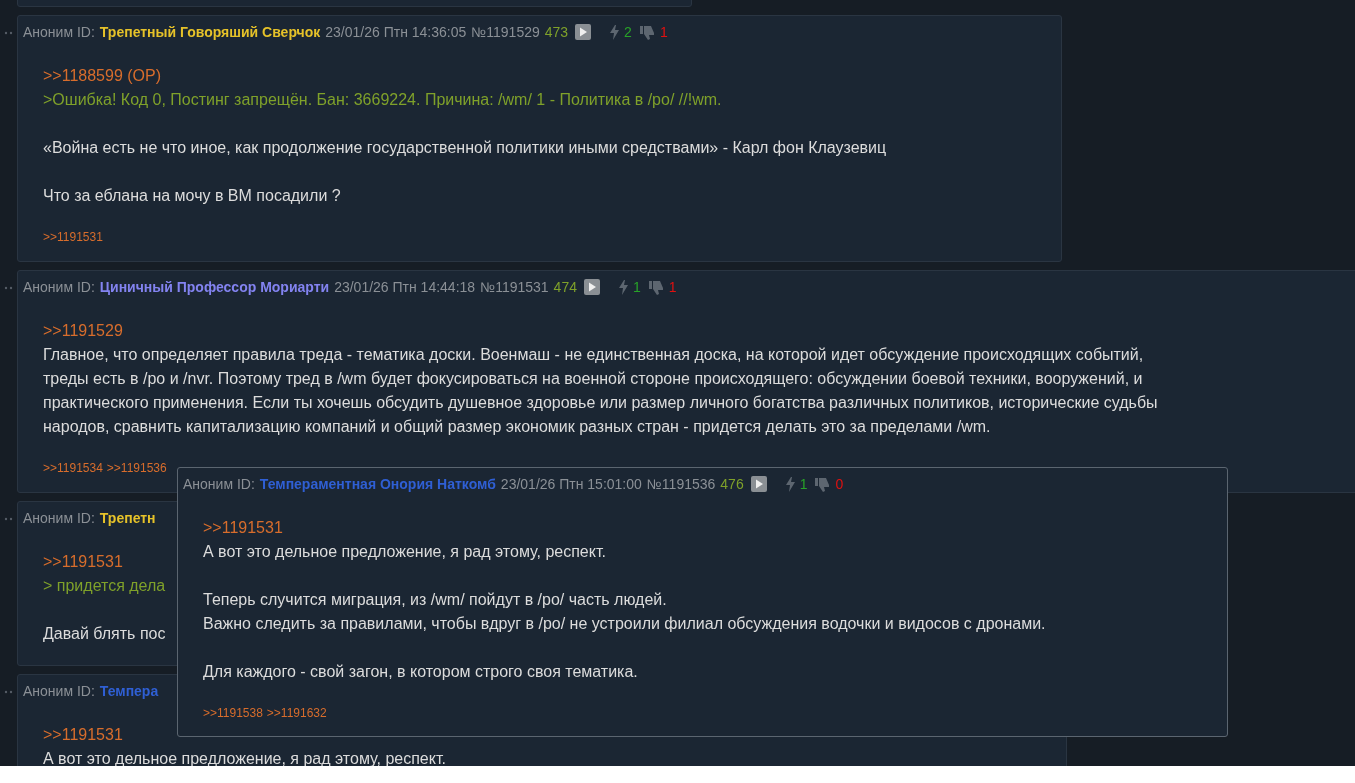  I want to click on post-count: 476, so click(732, 484).